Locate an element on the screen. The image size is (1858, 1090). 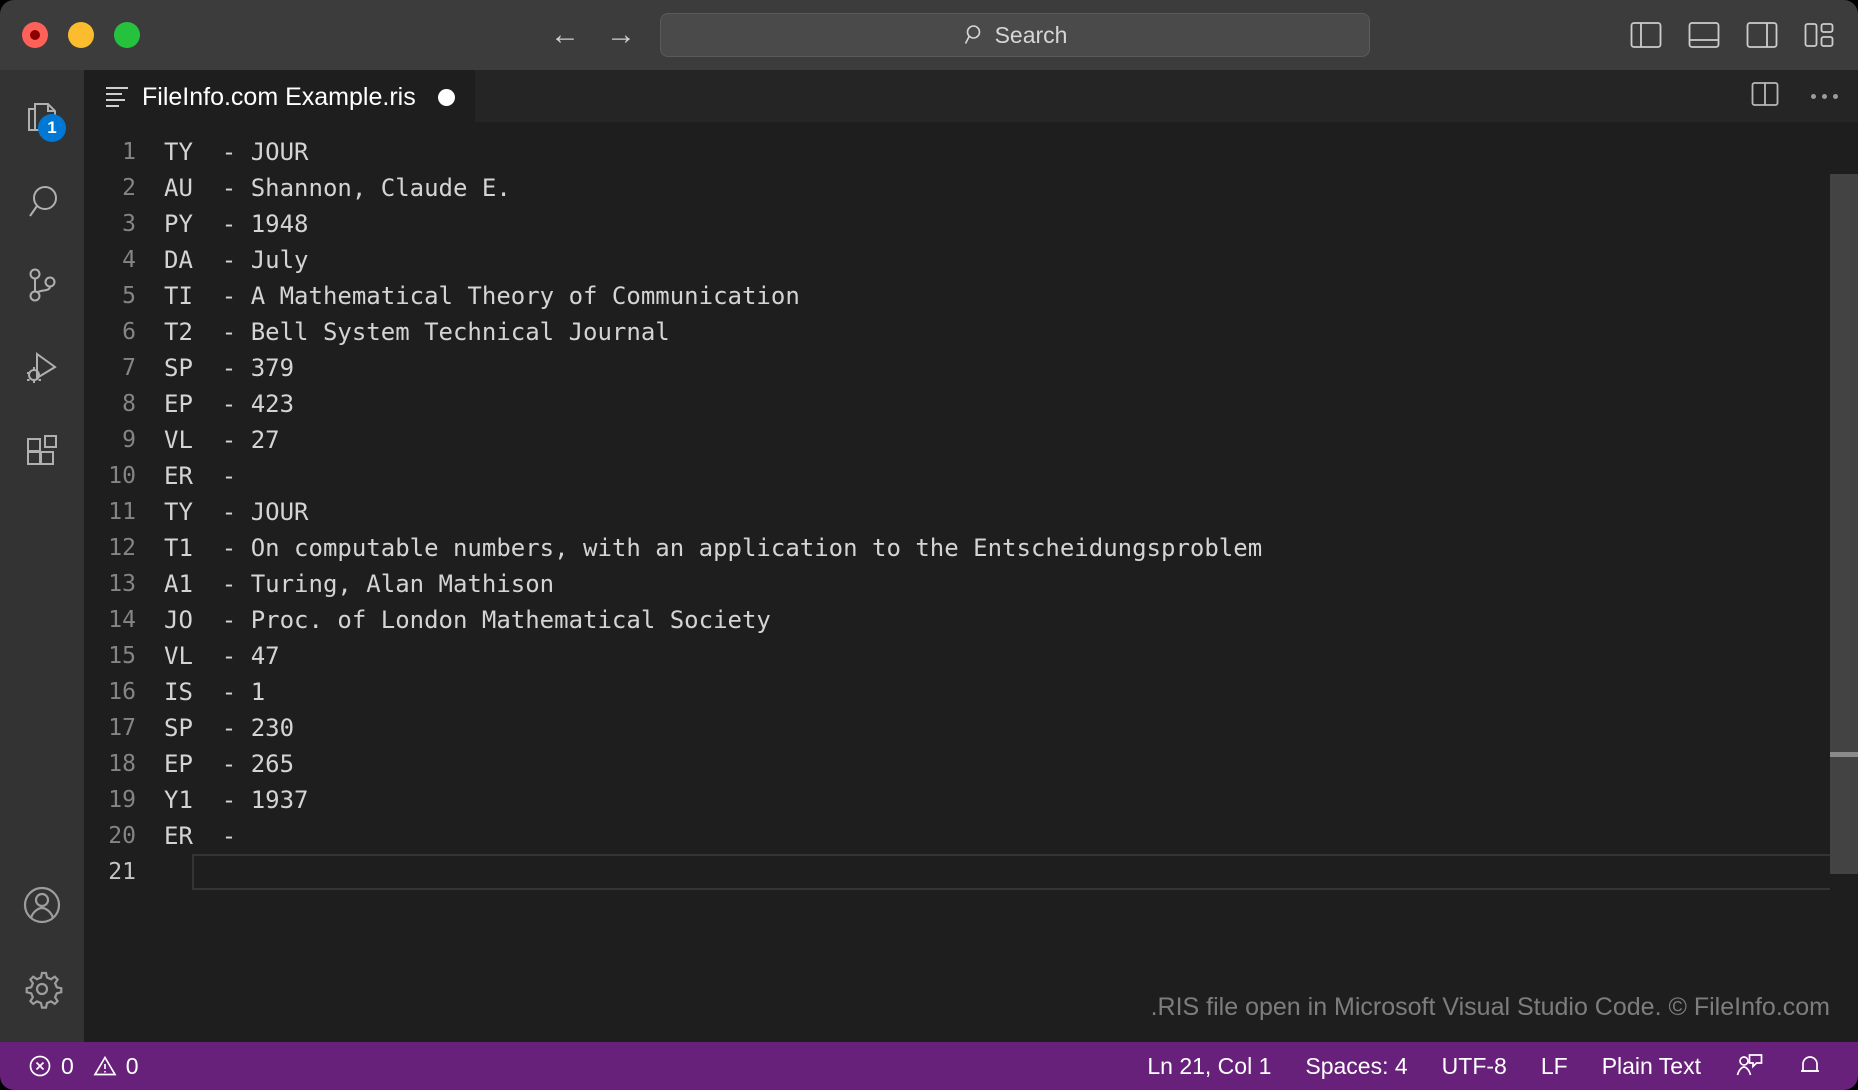
sidebar-item-settings is located at coordinates (42, 989).